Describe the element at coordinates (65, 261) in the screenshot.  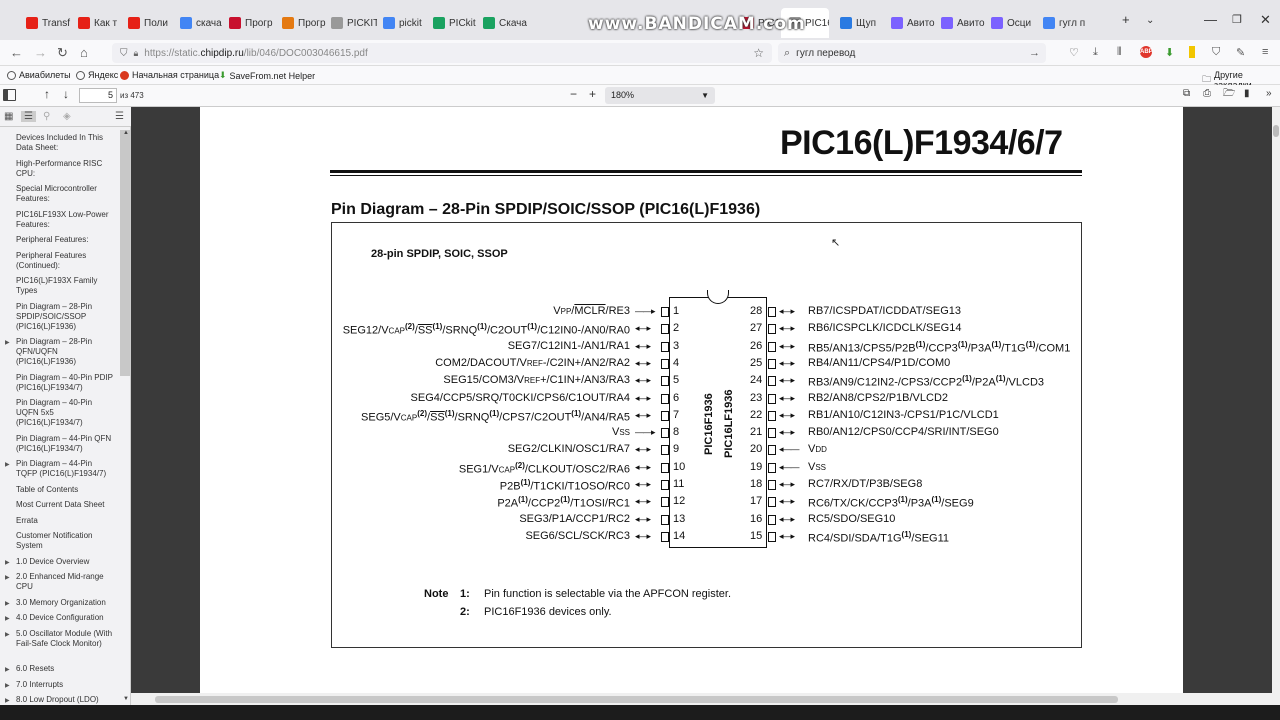
I see `outline-item: Peripheral Features (Continued):` at that location.